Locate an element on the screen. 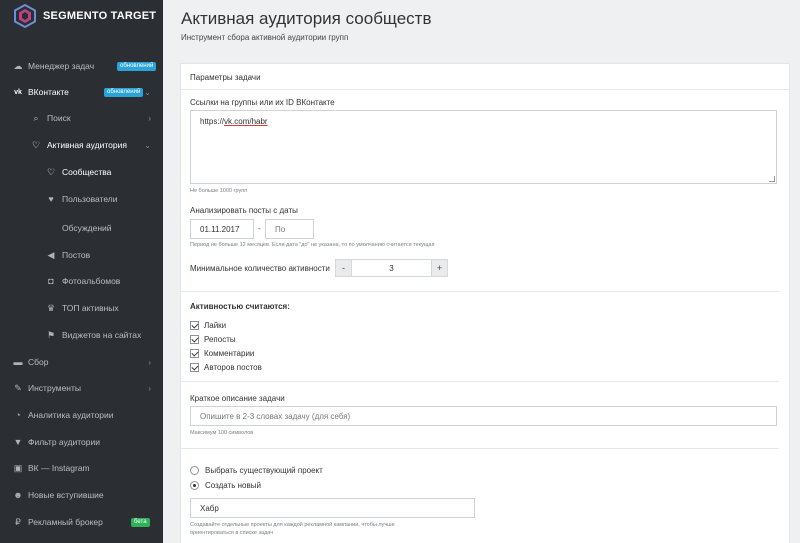 The image size is (800, 543). date-from-input: 01.11.2017 is located at coordinates (222, 229).